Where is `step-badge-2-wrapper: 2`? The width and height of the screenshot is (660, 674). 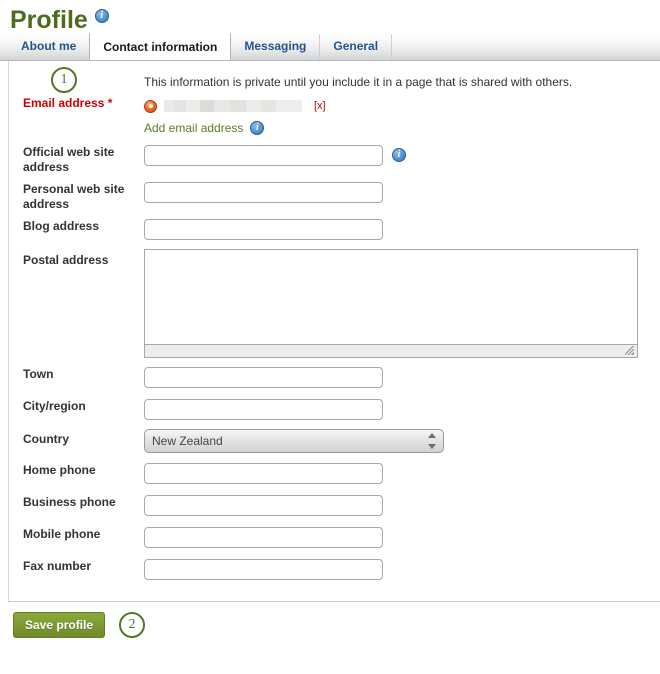
step-badge-2-wrapper: 2 is located at coordinates (132, 625).